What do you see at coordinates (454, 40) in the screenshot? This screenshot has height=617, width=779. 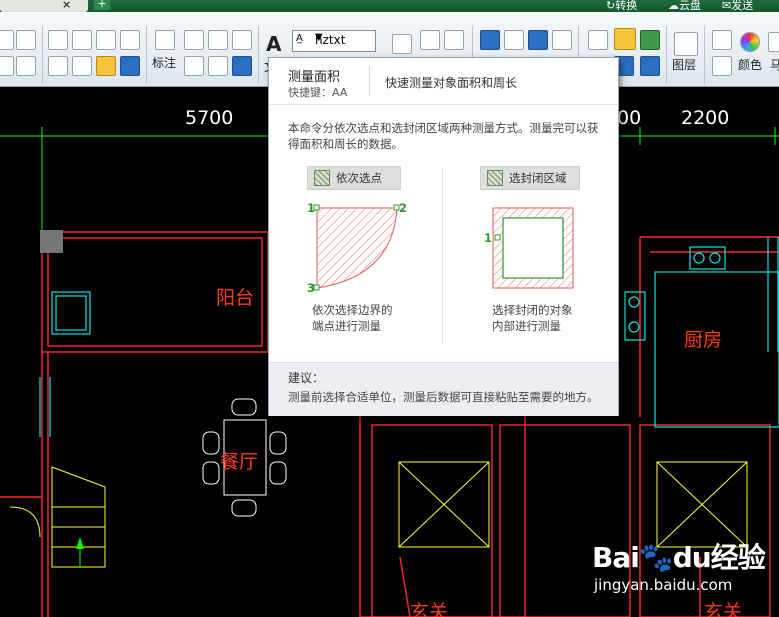 I see `cut-icon` at bounding box center [454, 40].